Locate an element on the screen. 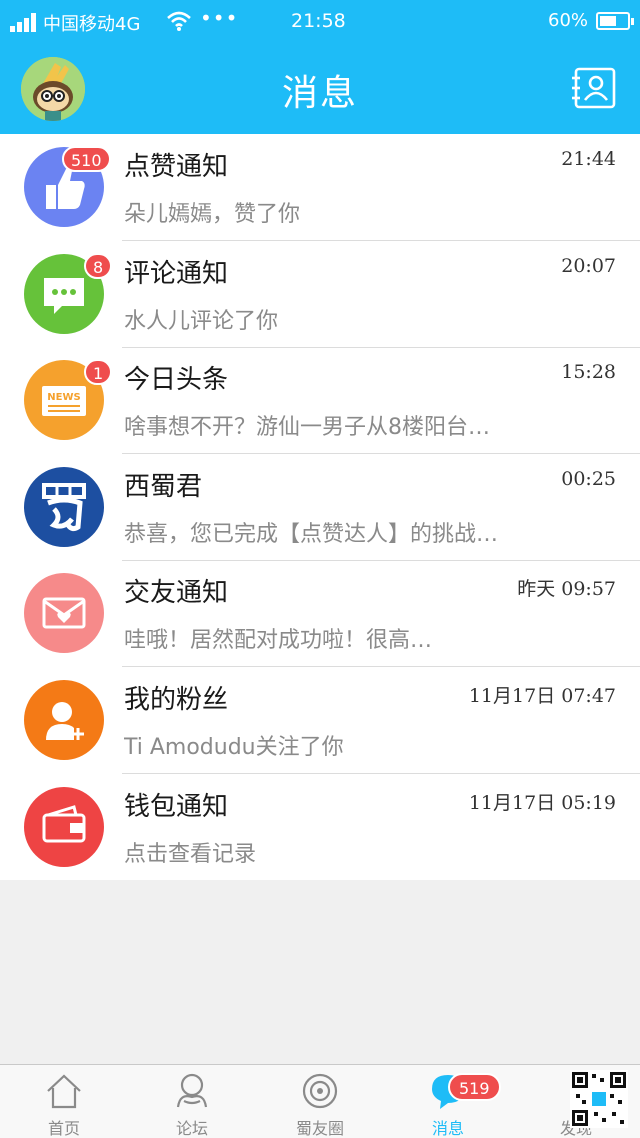  battery-icon is located at coordinates (615, 21).